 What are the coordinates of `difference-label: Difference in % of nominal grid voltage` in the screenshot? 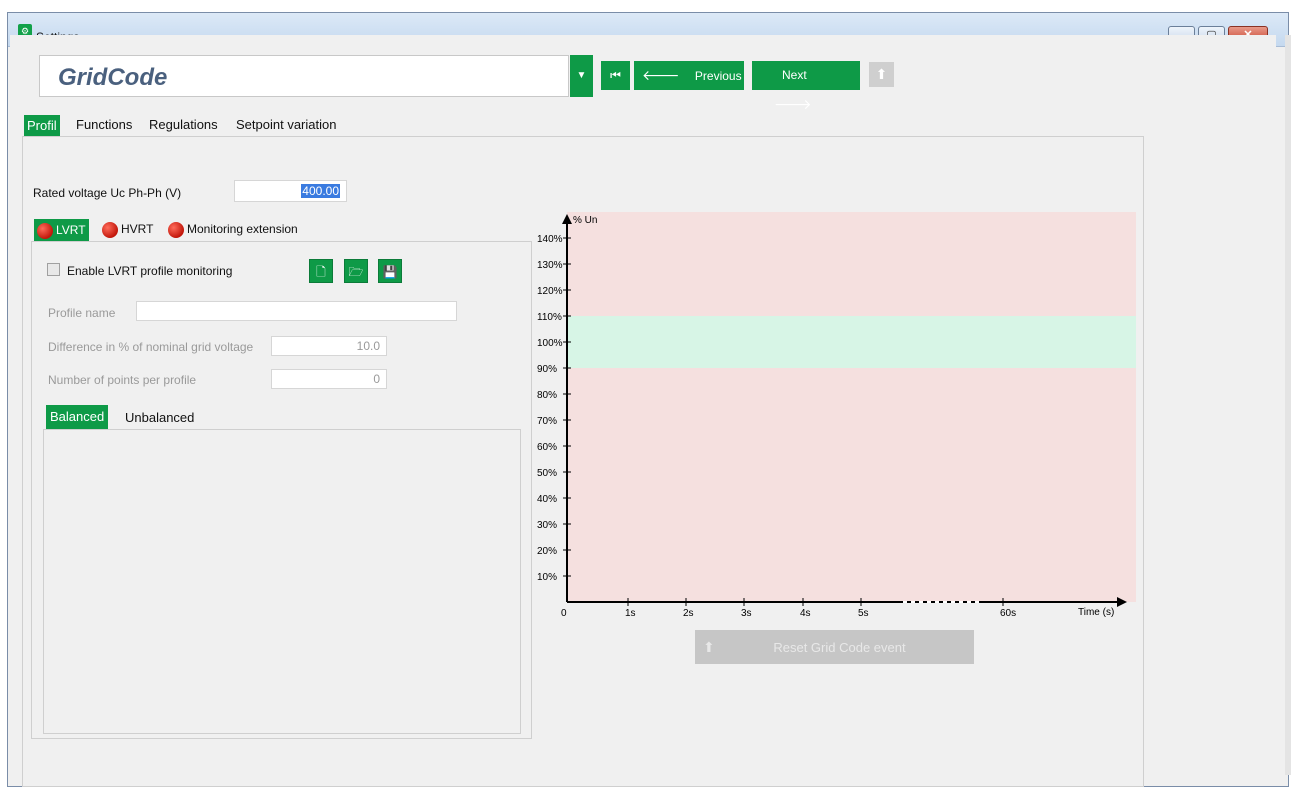 It's located at (151, 347).